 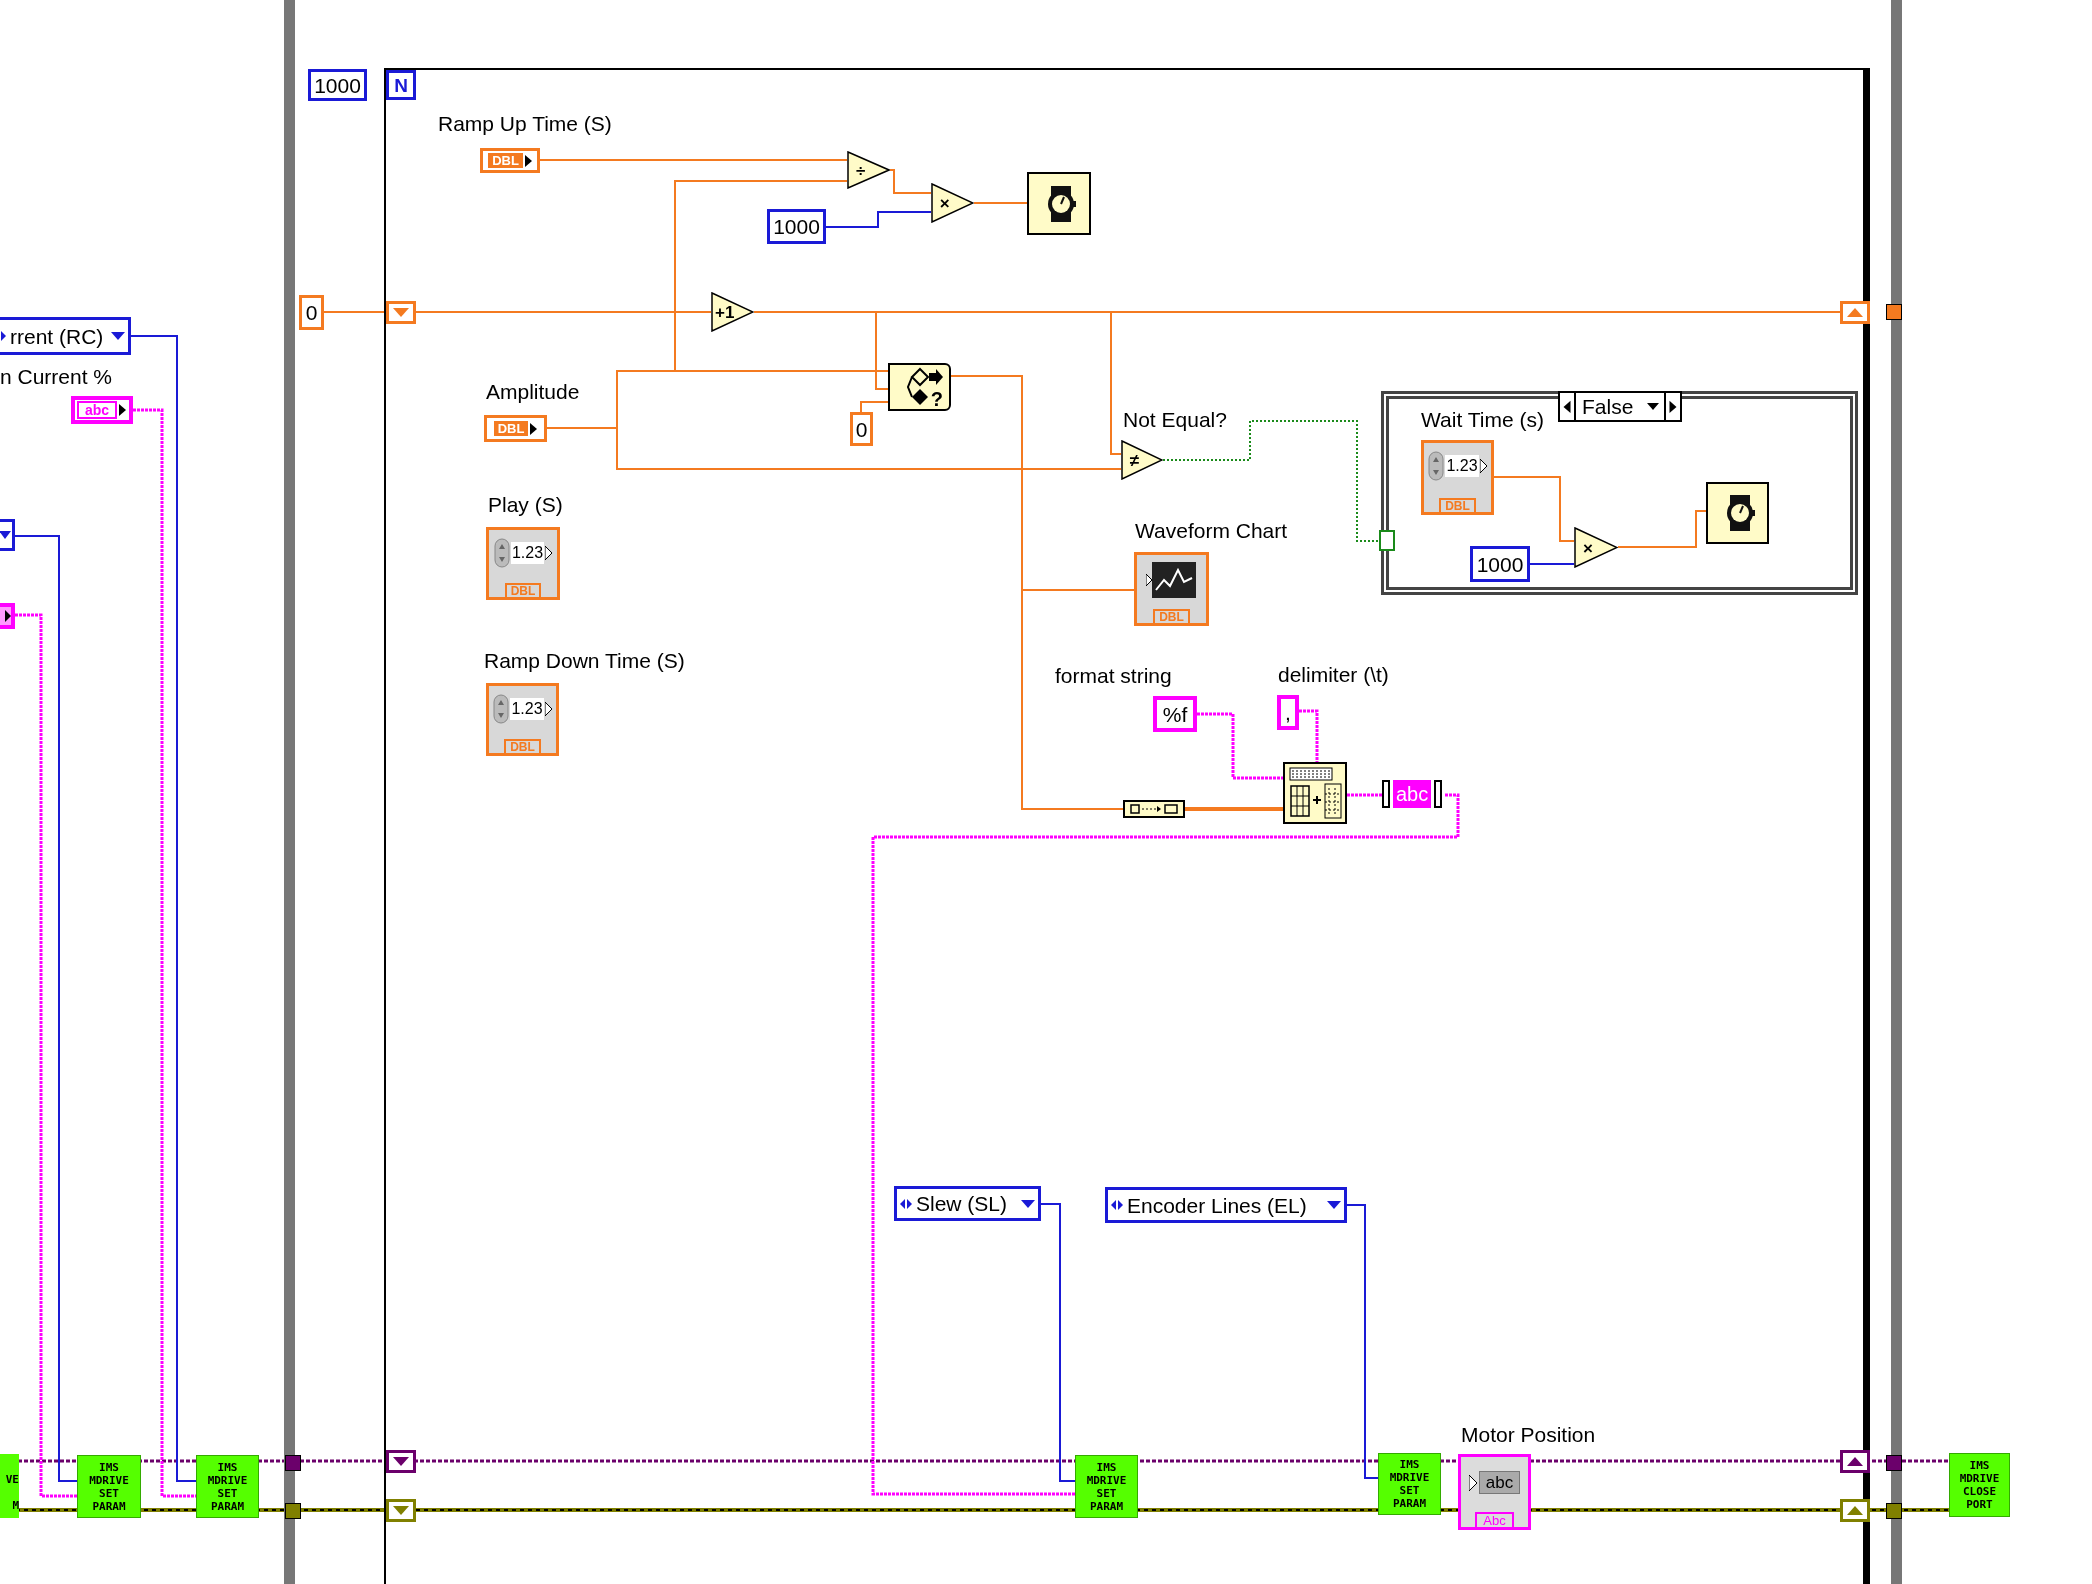 What do you see at coordinates (1528, 1434) in the screenshot?
I see `node-label: Motor Position` at bounding box center [1528, 1434].